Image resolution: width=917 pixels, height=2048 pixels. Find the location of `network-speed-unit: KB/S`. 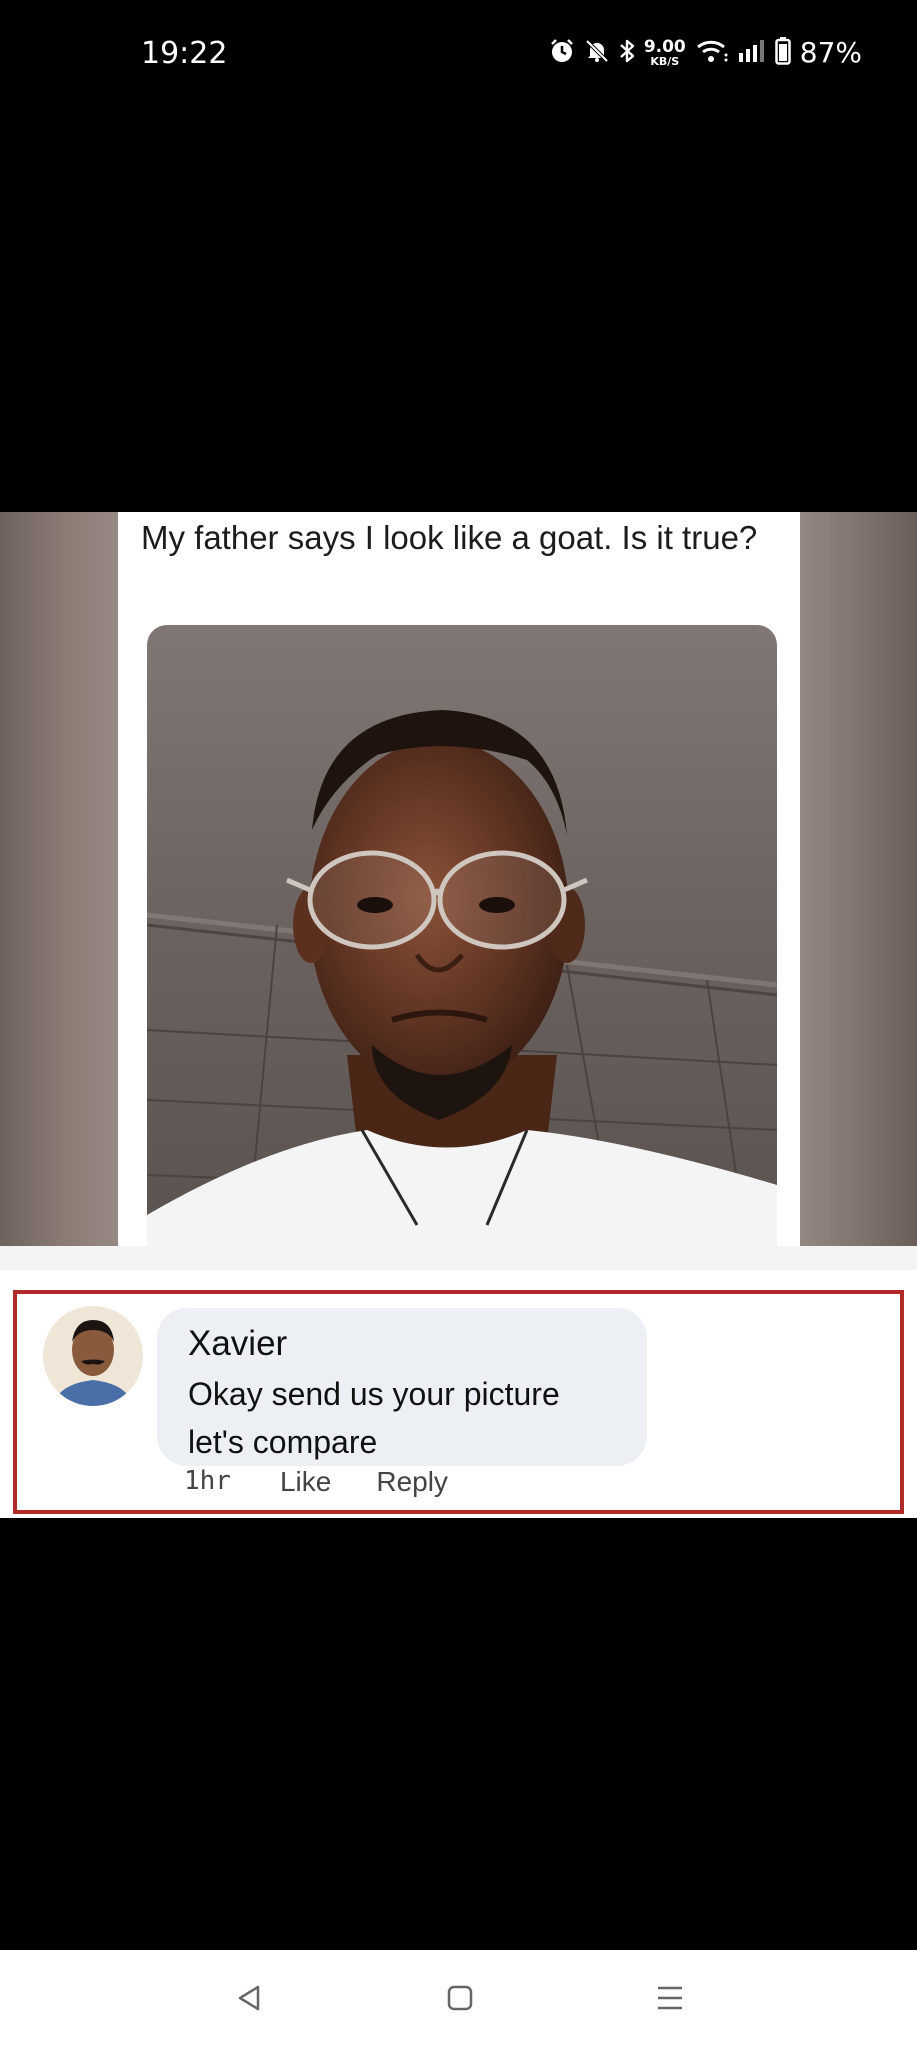

network-speed-unit: KB/S is located at coordinates (665, 61).